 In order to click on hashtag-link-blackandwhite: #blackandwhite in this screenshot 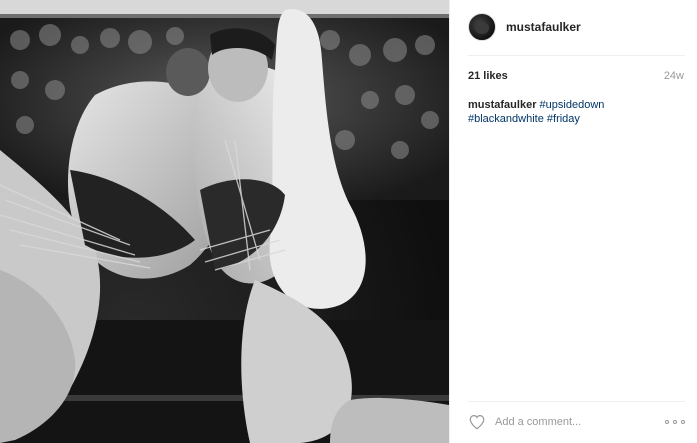, I will do `click(506, 119)`.